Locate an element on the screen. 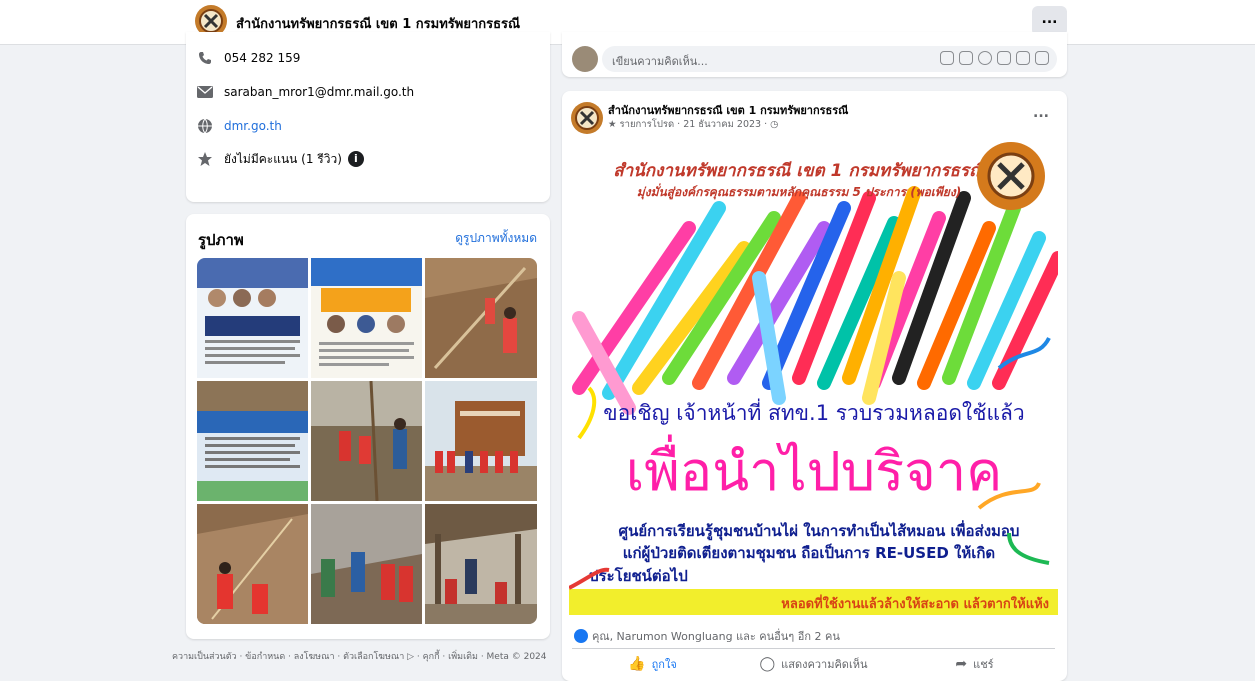 The image size is (1255, 681). phone-number: 054 282 159 is located at coordinates (262, 58).